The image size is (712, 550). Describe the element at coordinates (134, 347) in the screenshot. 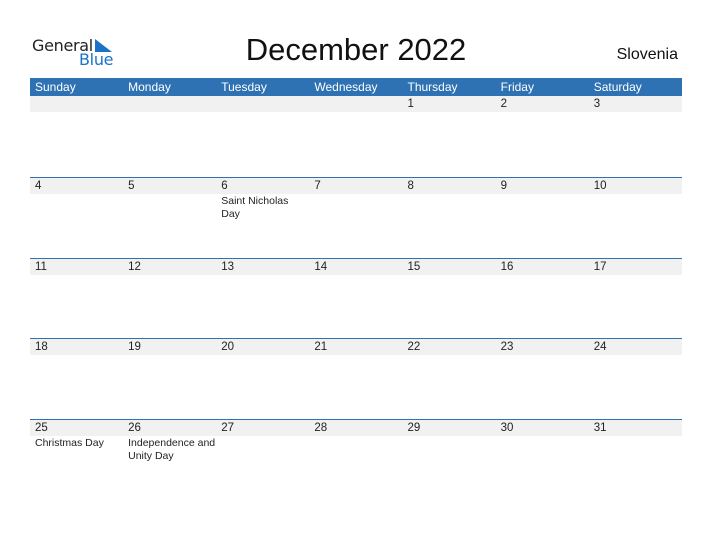

I see `day-number: 19` at that location.